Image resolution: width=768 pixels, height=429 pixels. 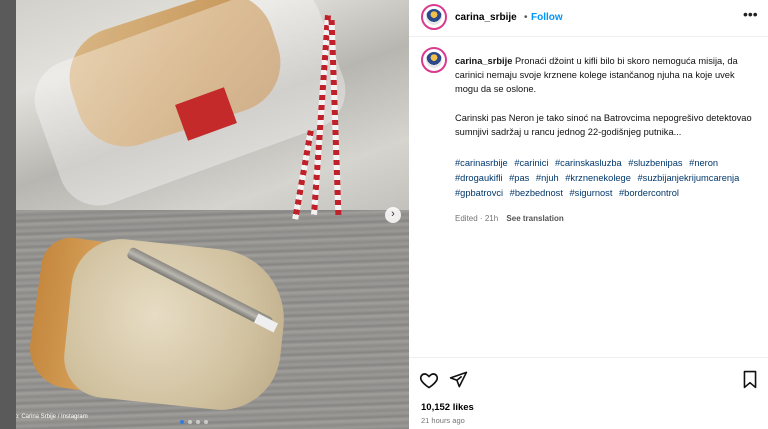 What do you see at coordinates (8, 214) in the screenshot?
I see `left-edge-strip` at bounding box center [8, 214].